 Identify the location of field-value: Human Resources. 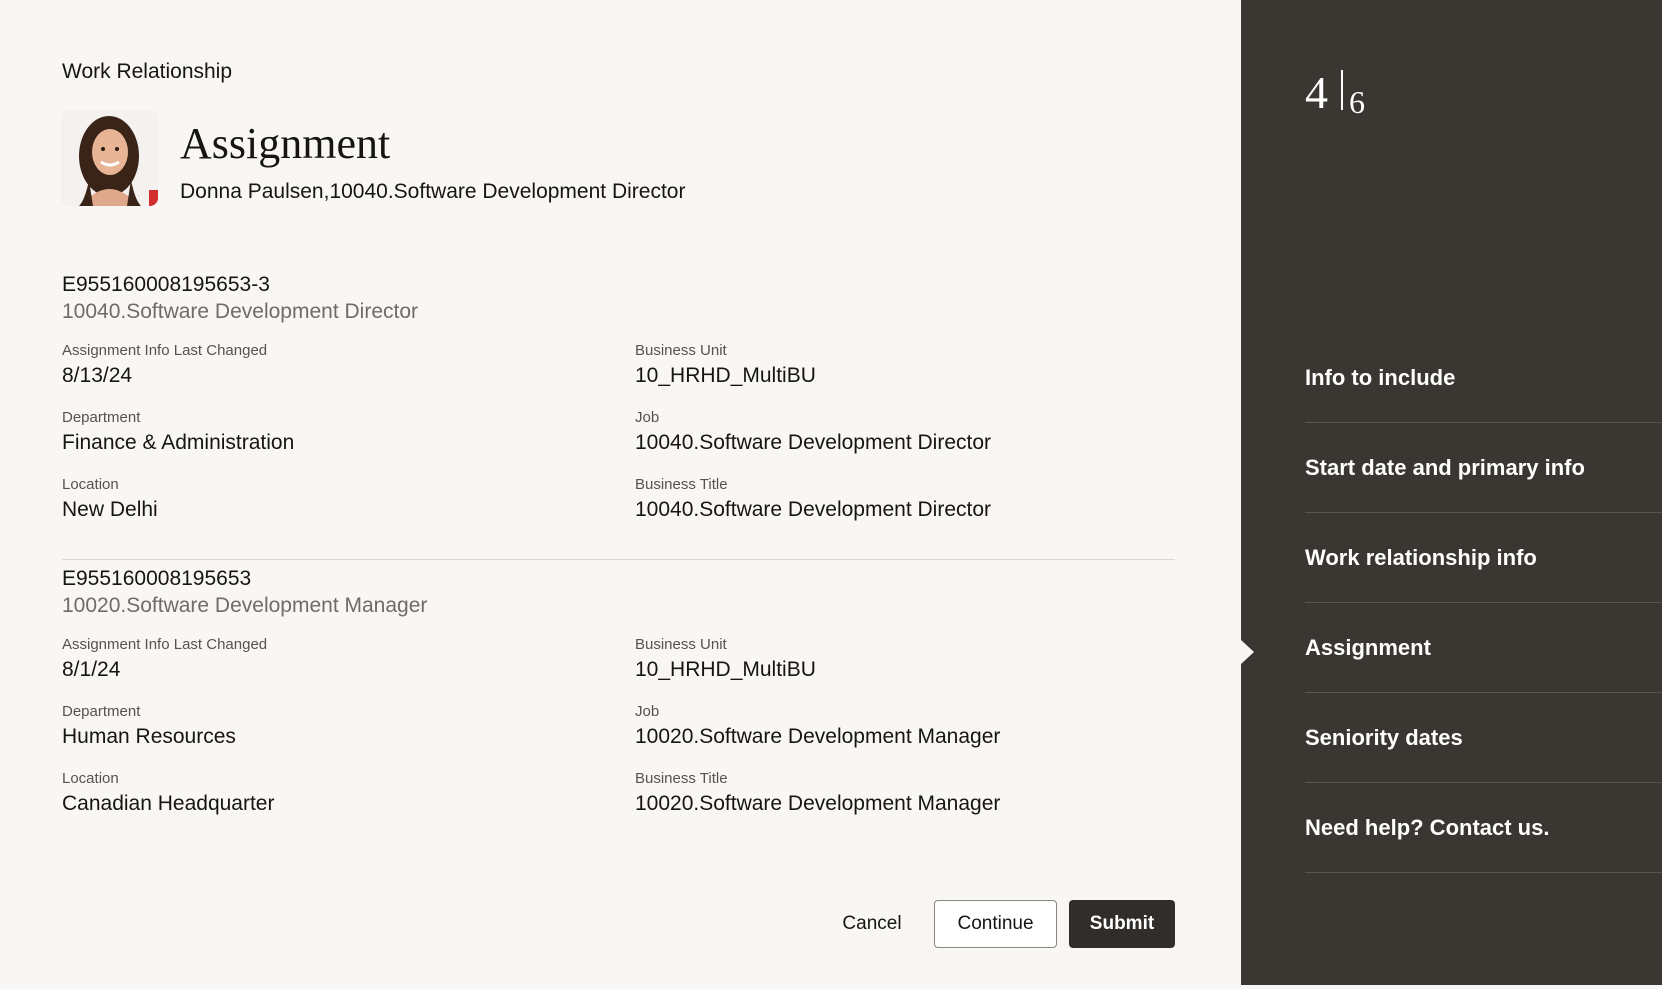
(149, 736).